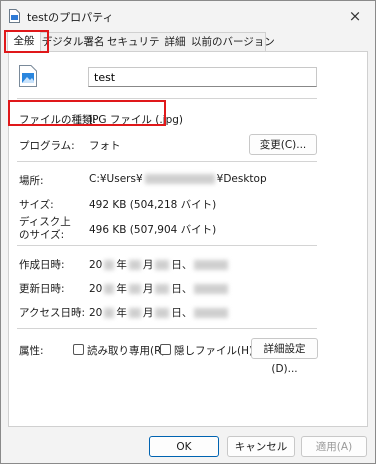 The height and width of the screenshot is (464, 376). What do you see at coordinates (261, 446) in the screenshot?
I see `cancel-button: キャンセル` at bounding box center [261, 446].